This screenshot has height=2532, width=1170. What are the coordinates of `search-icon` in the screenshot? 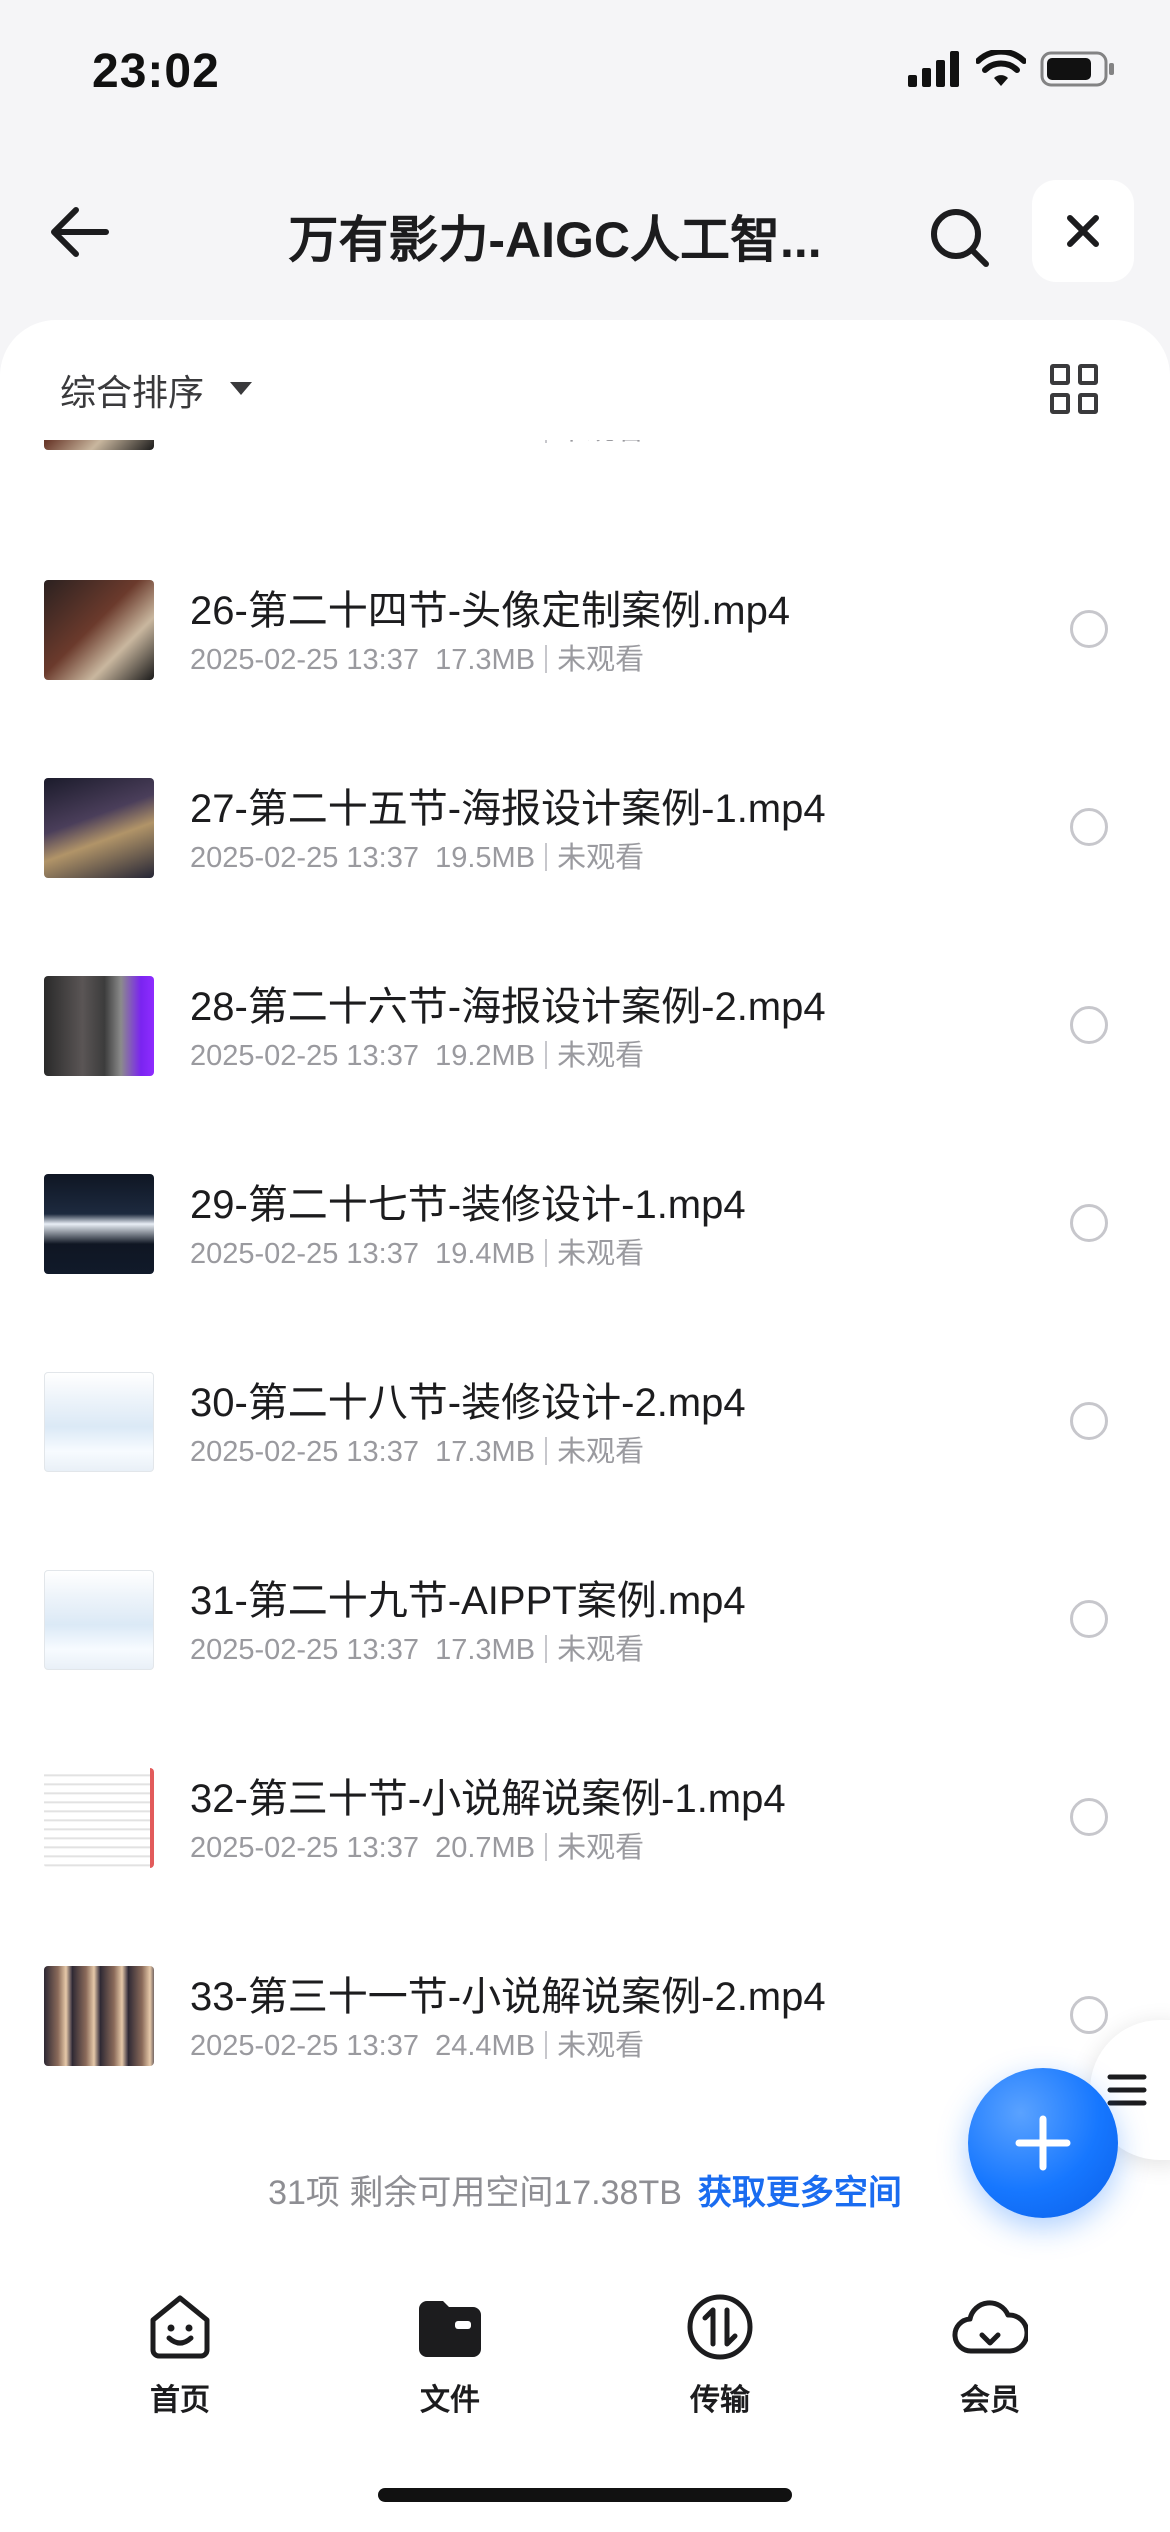 It's located at (960, 238).